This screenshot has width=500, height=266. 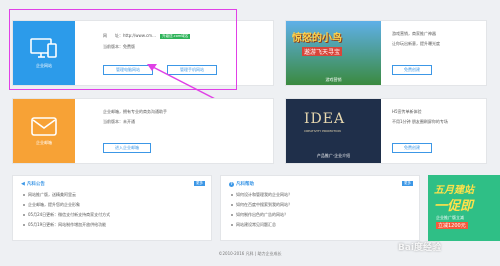 What do you see at coordinates (454, 206) in the screenshot?
I see `promo-line2: 一促即` at bounding box center [454, 206].